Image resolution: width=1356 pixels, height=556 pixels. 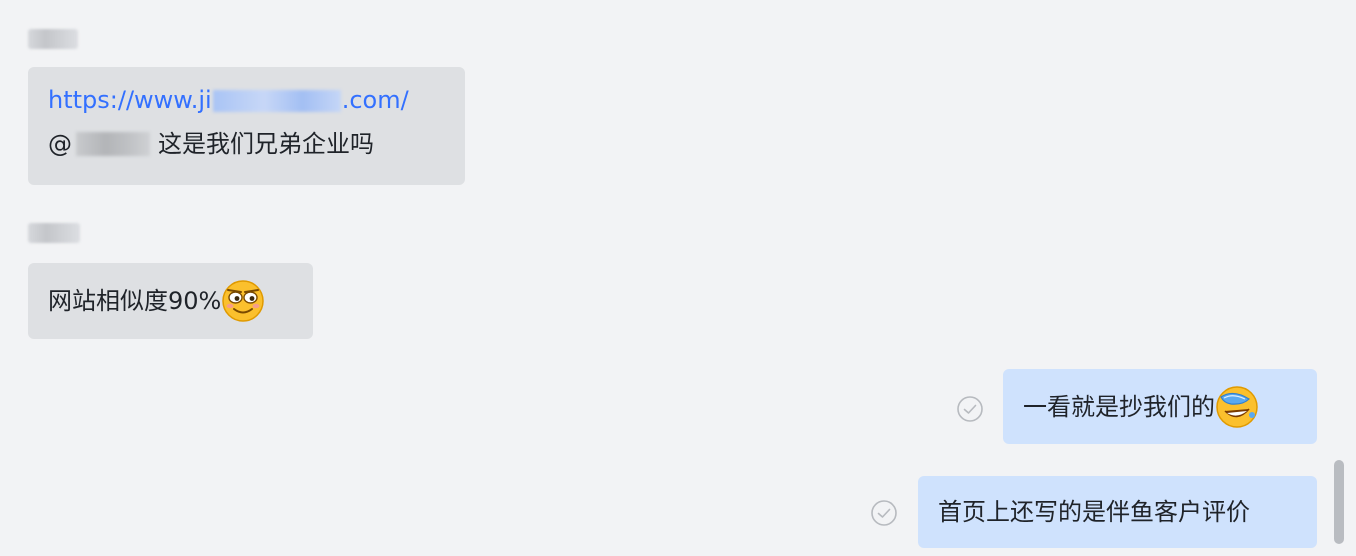 What do you see at coordinates (1094, 512) in the screenshot?
I see `message-text: 首页上还写的是伴鱼客户评价` at bounding box center [1094, 512].